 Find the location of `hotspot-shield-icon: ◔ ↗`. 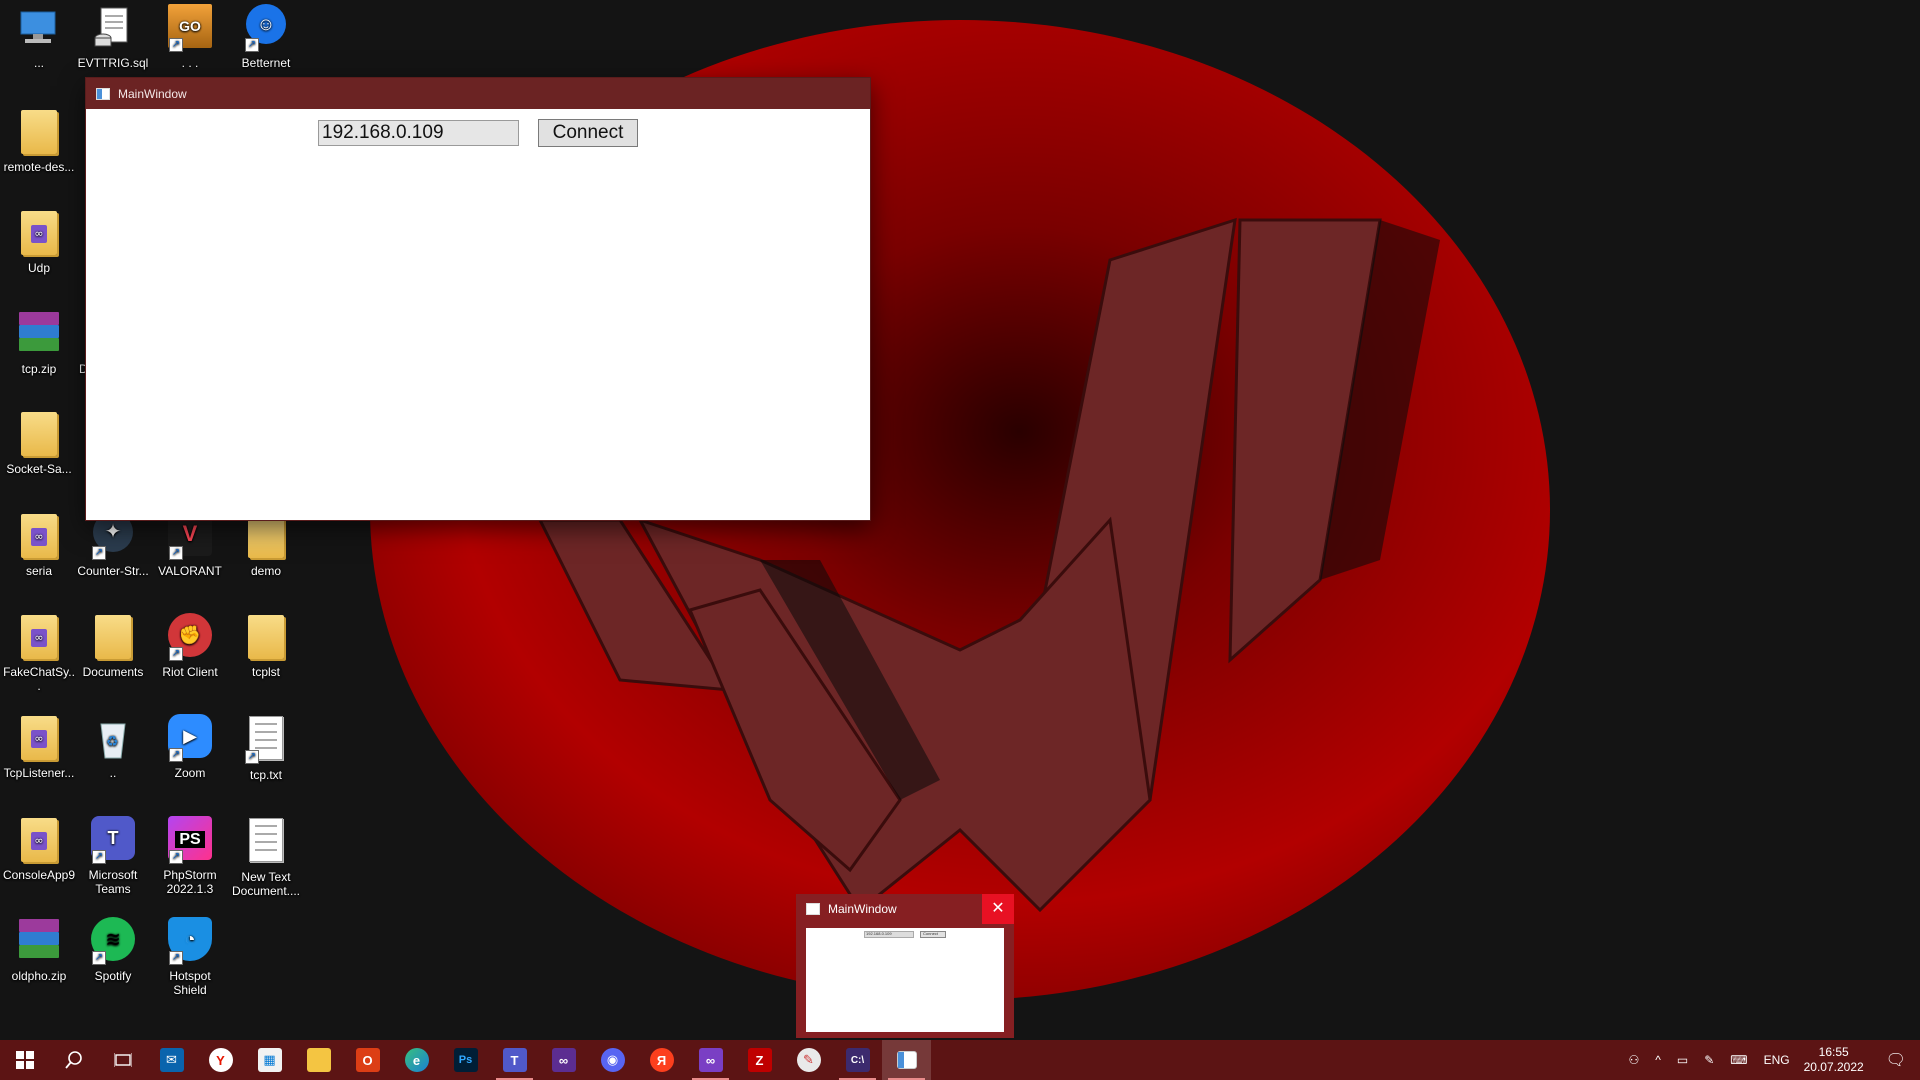

hotspot-shield-icon: ◔ ↗ is located at coordinates (190, 941).